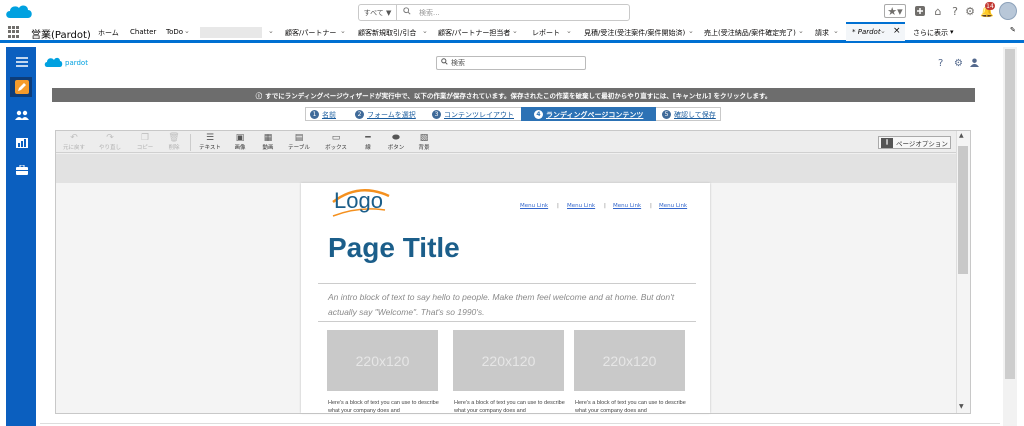  What do you see at coordinates (822, 33) in the screenshot?
I see `nav-item-billing: 請求` at bounding box center [822, 33].